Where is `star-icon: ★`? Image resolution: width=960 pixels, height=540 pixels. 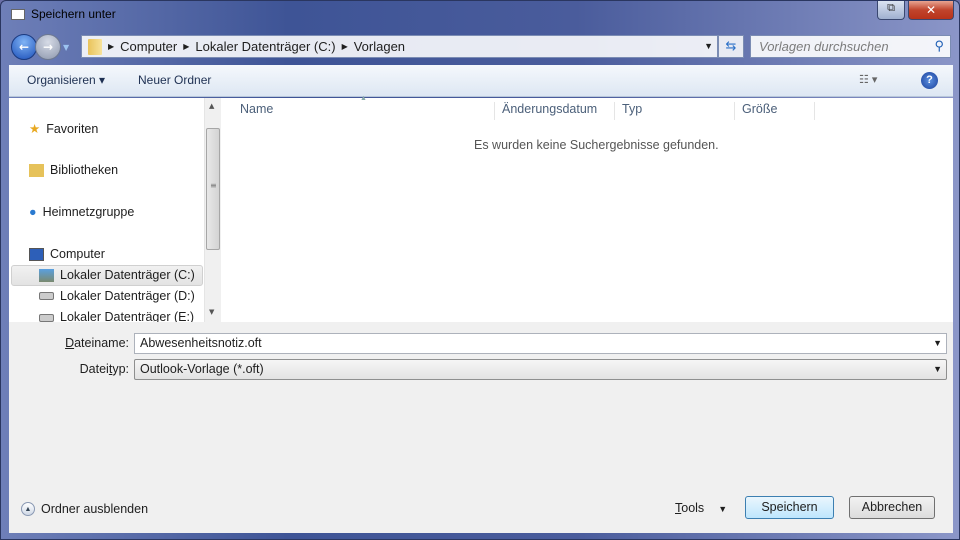
star-icon: ★ is located at coordinates (35, 129).